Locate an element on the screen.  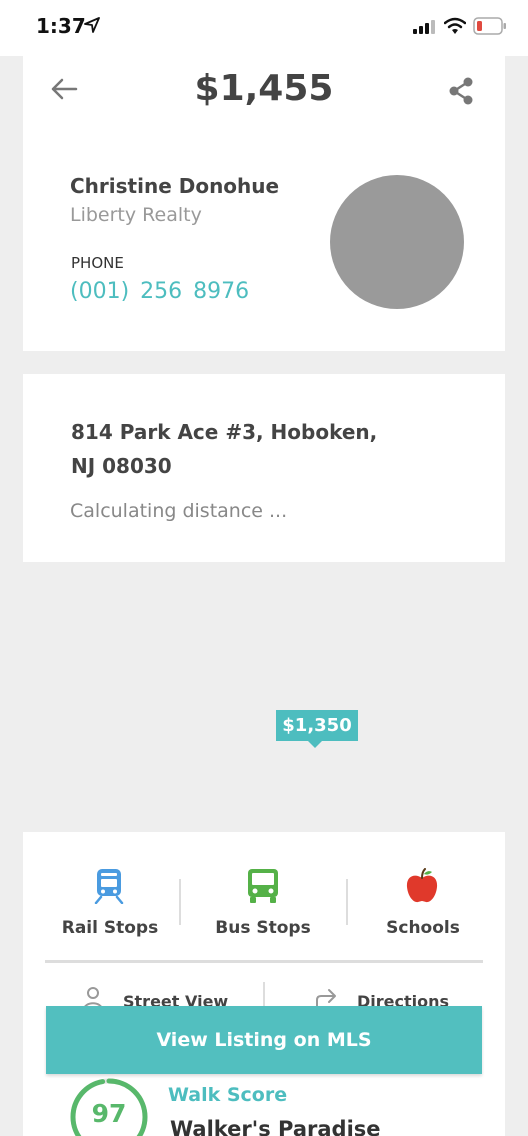
agent-company: Liberty Realty is located at coordinates (136, 215).